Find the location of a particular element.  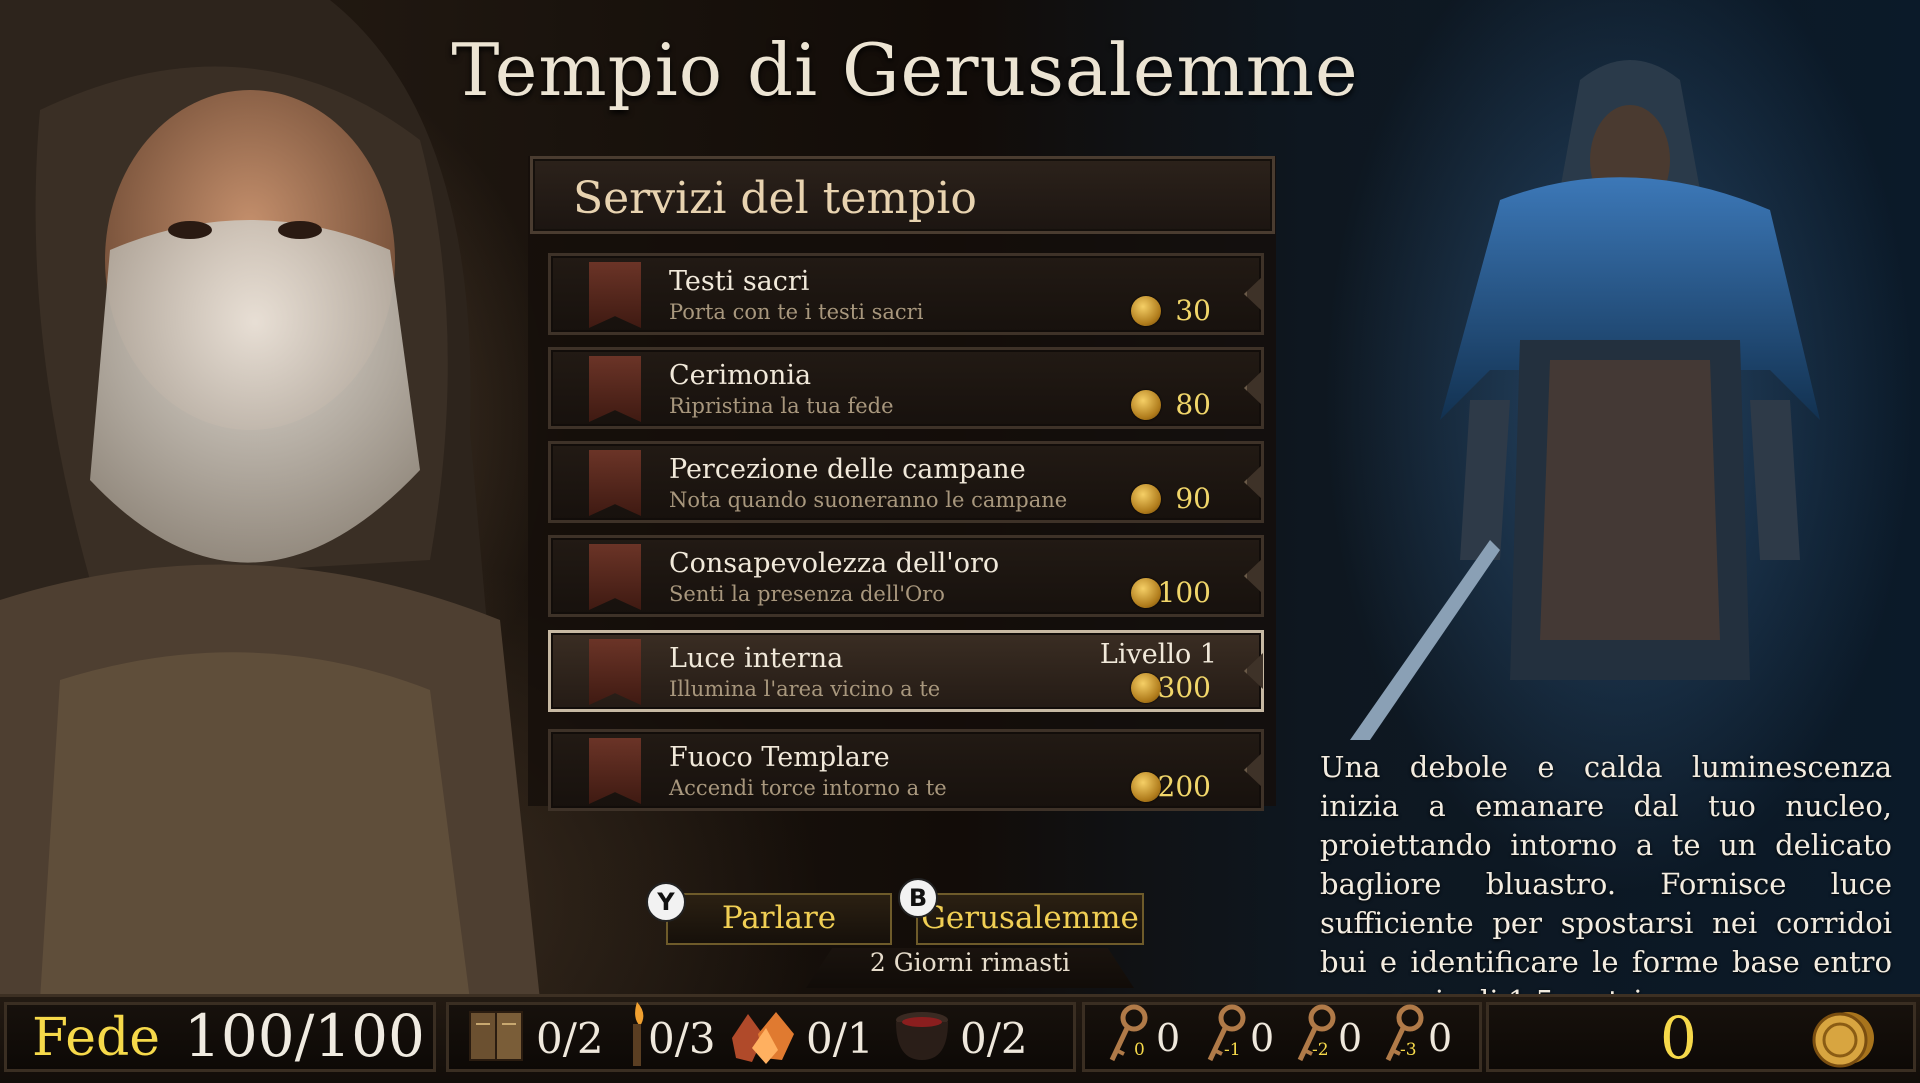

book-count: 0/2 is located at coordinates (570, 1038).